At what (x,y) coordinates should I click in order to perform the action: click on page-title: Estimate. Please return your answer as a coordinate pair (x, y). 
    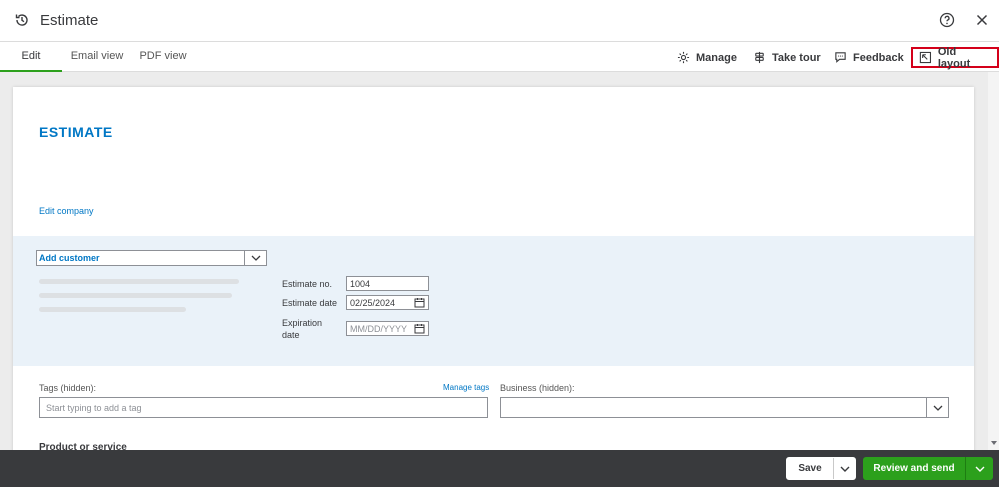
    Looking at the image, I should click on (69, 20).